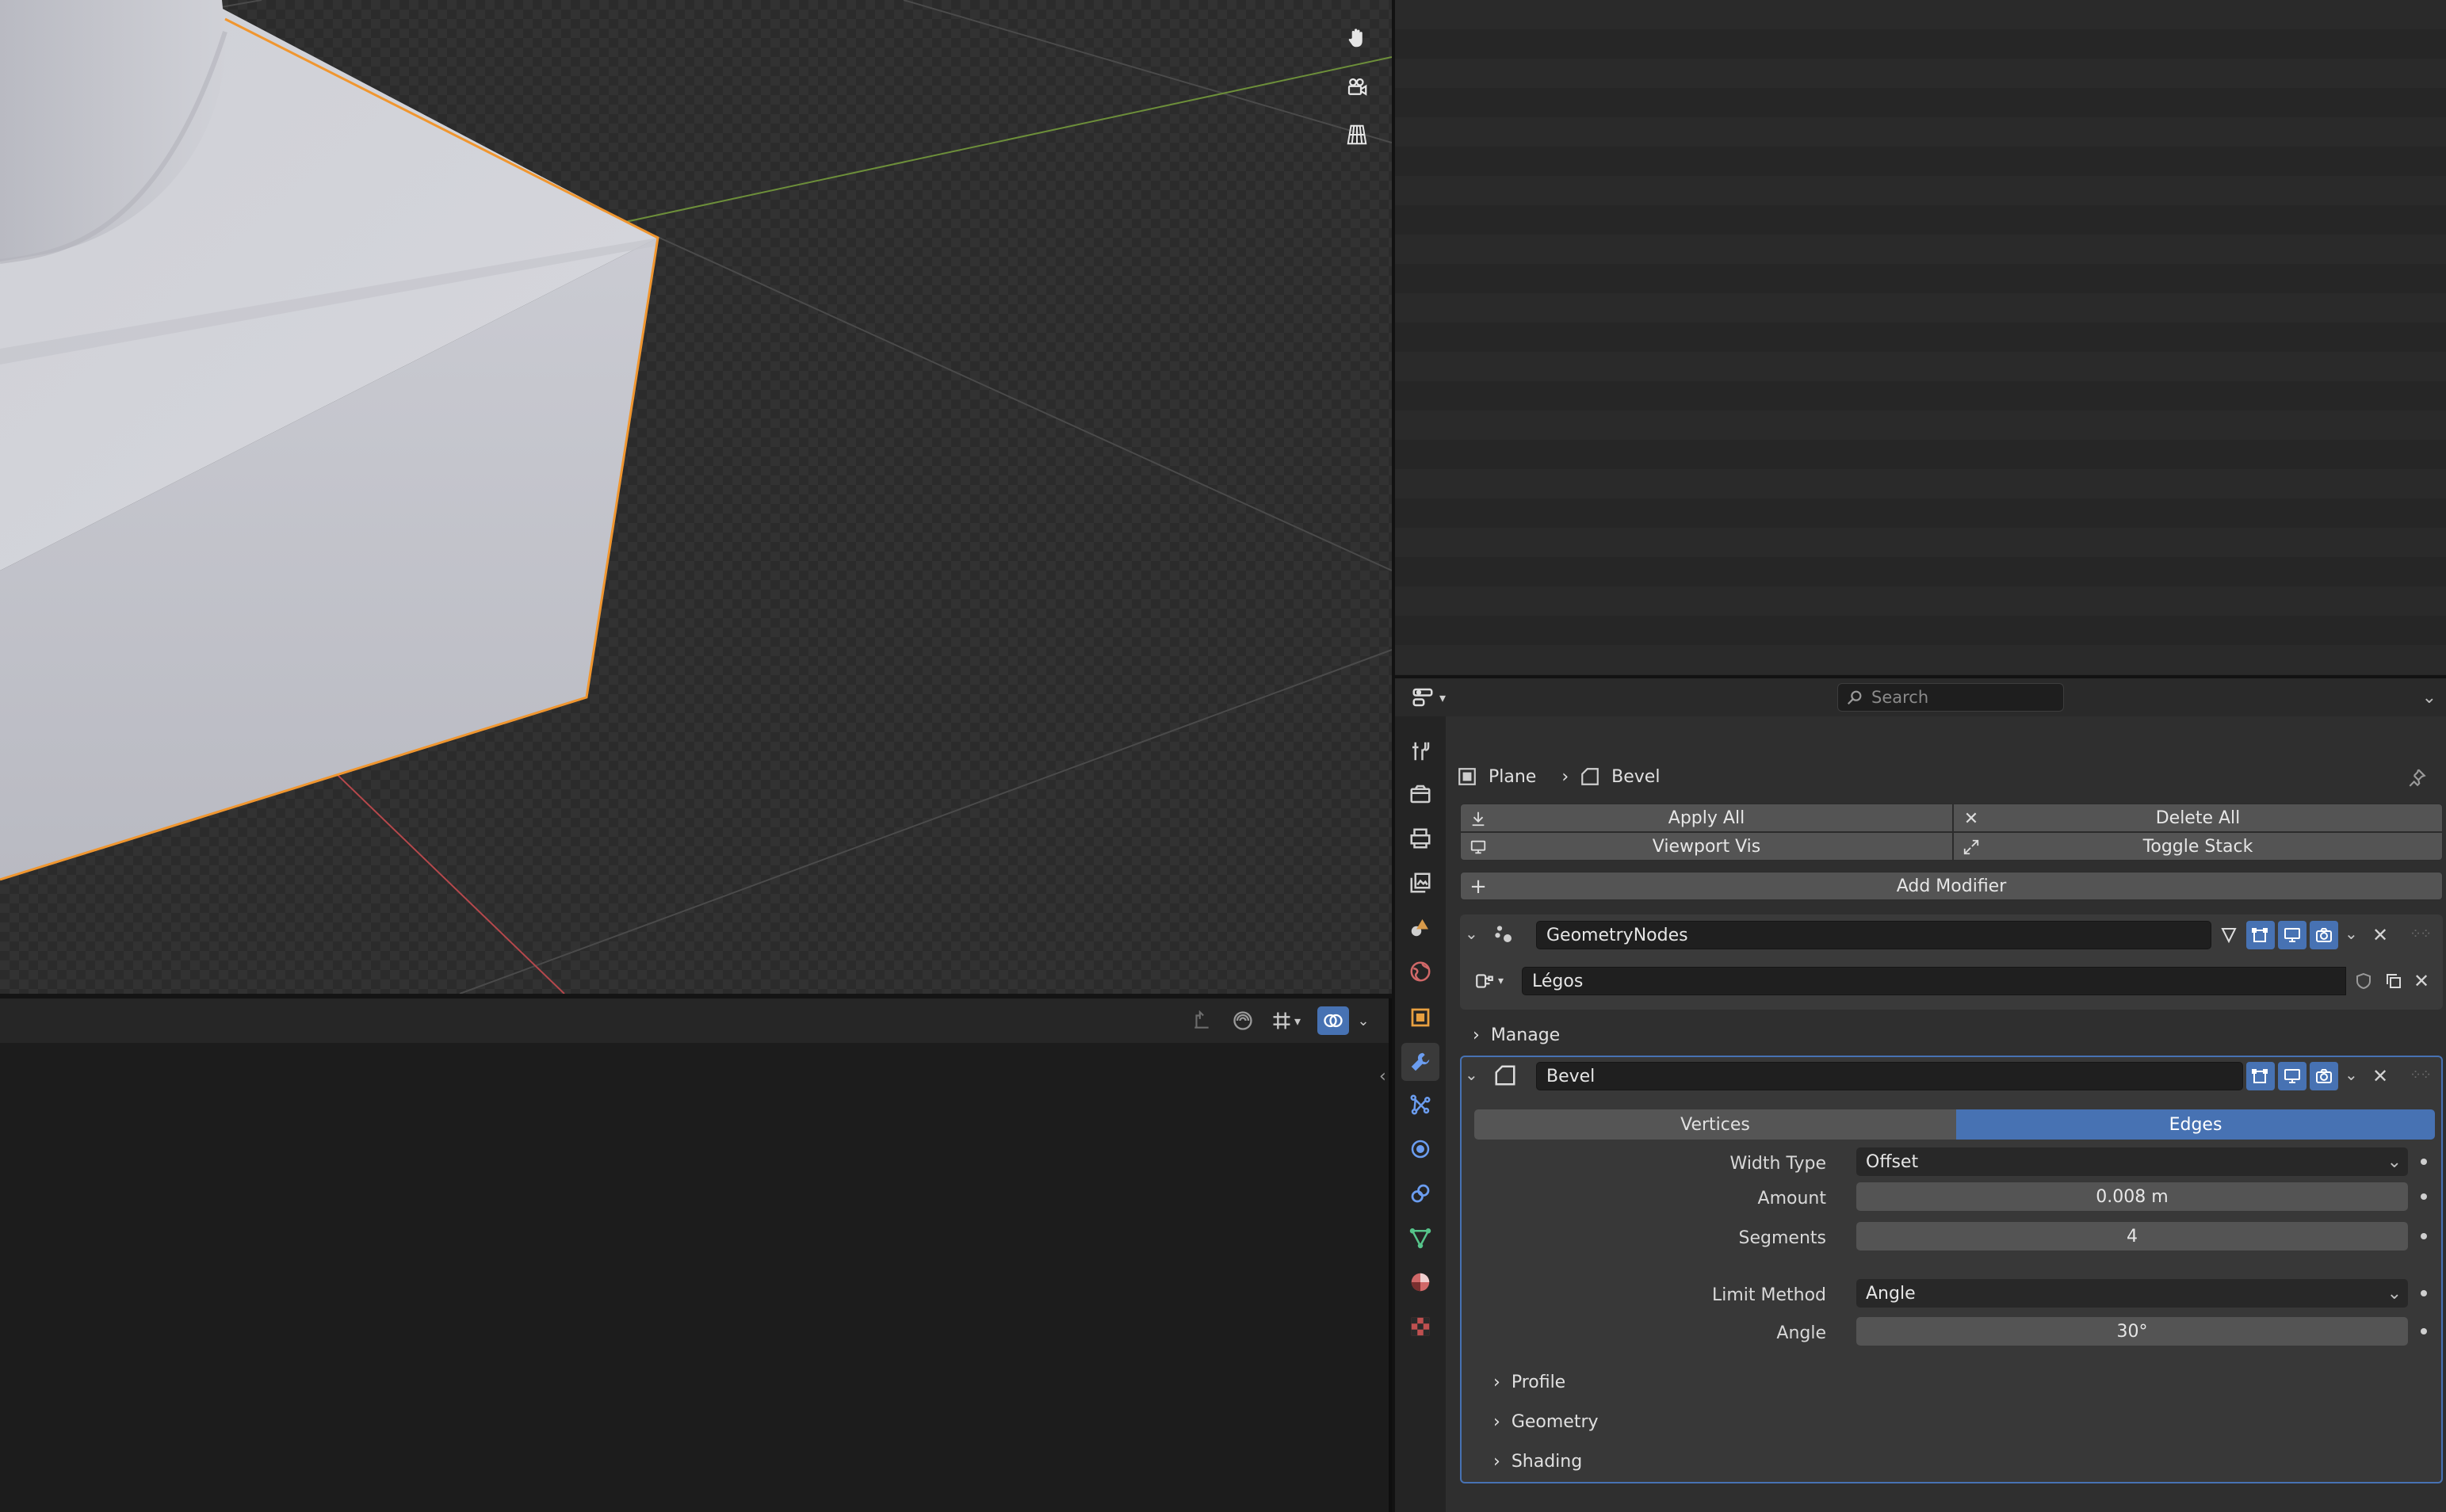 The image size is (2446, 1512). Describe the element at coordinates (2132, 1196) in the screenshot. I see `amount-field: 0.008 m` at that location.